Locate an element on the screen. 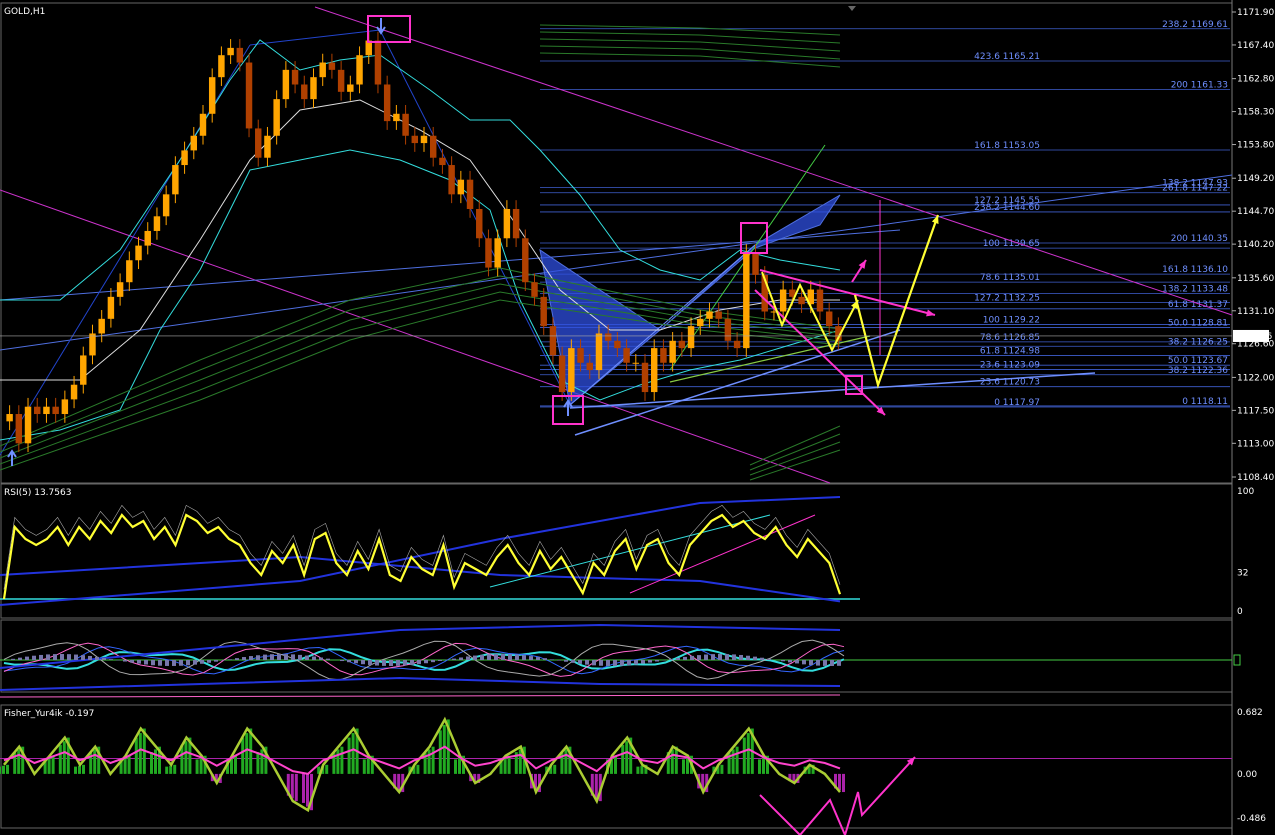  fib-level-label: 23.6 1123.09 is located at coordinates (1010, 365).